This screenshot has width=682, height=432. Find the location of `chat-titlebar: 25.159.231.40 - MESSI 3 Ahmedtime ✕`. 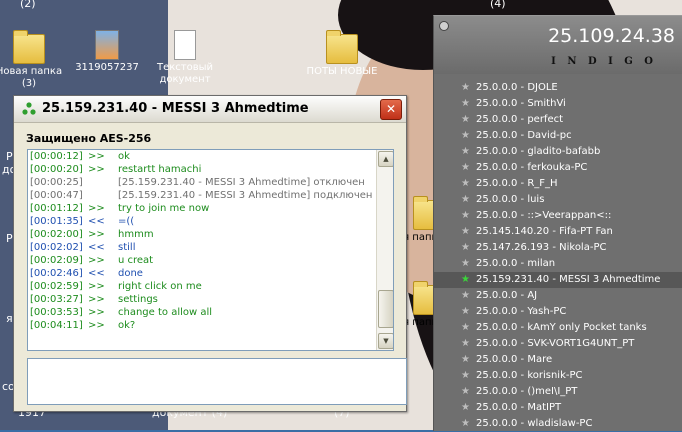

chat-titlebar: 25.159.231.40 - MESSI 3 Ahmedtime ✕ is located at coordinates (210, 109).